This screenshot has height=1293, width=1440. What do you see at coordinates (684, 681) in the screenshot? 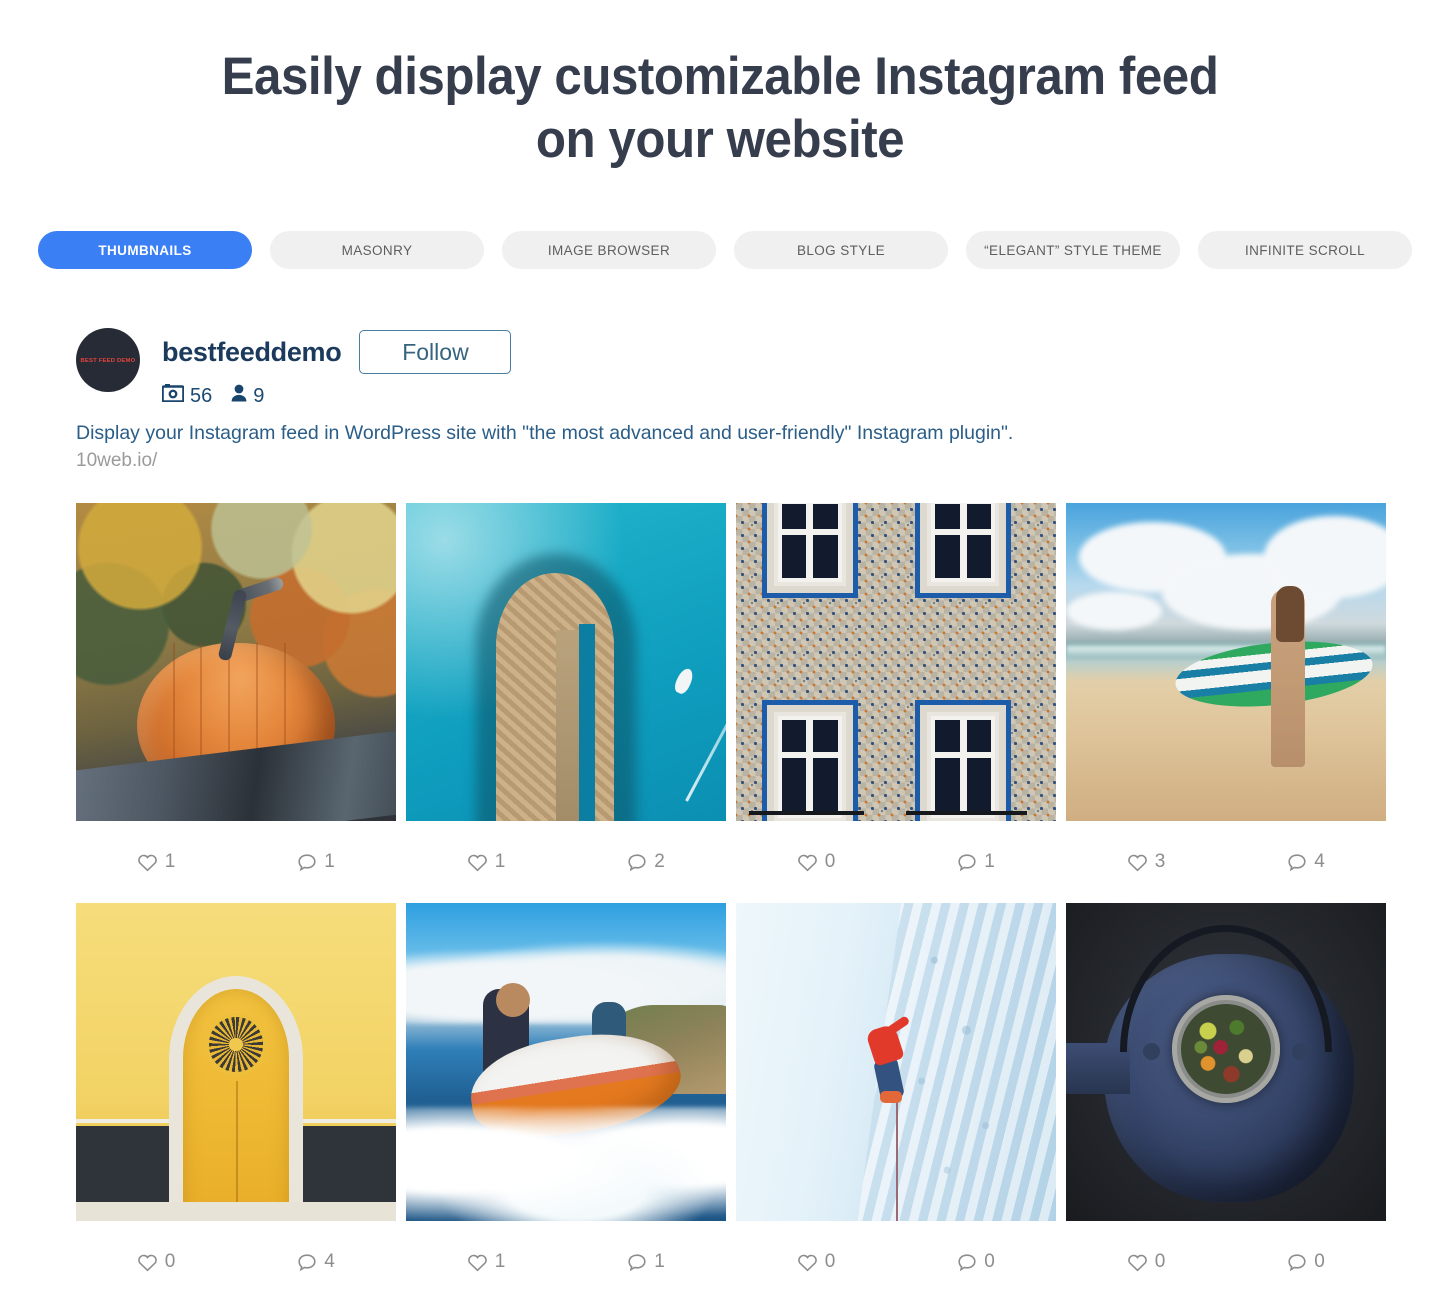
I see `boat` at bounding box center [684, 681].